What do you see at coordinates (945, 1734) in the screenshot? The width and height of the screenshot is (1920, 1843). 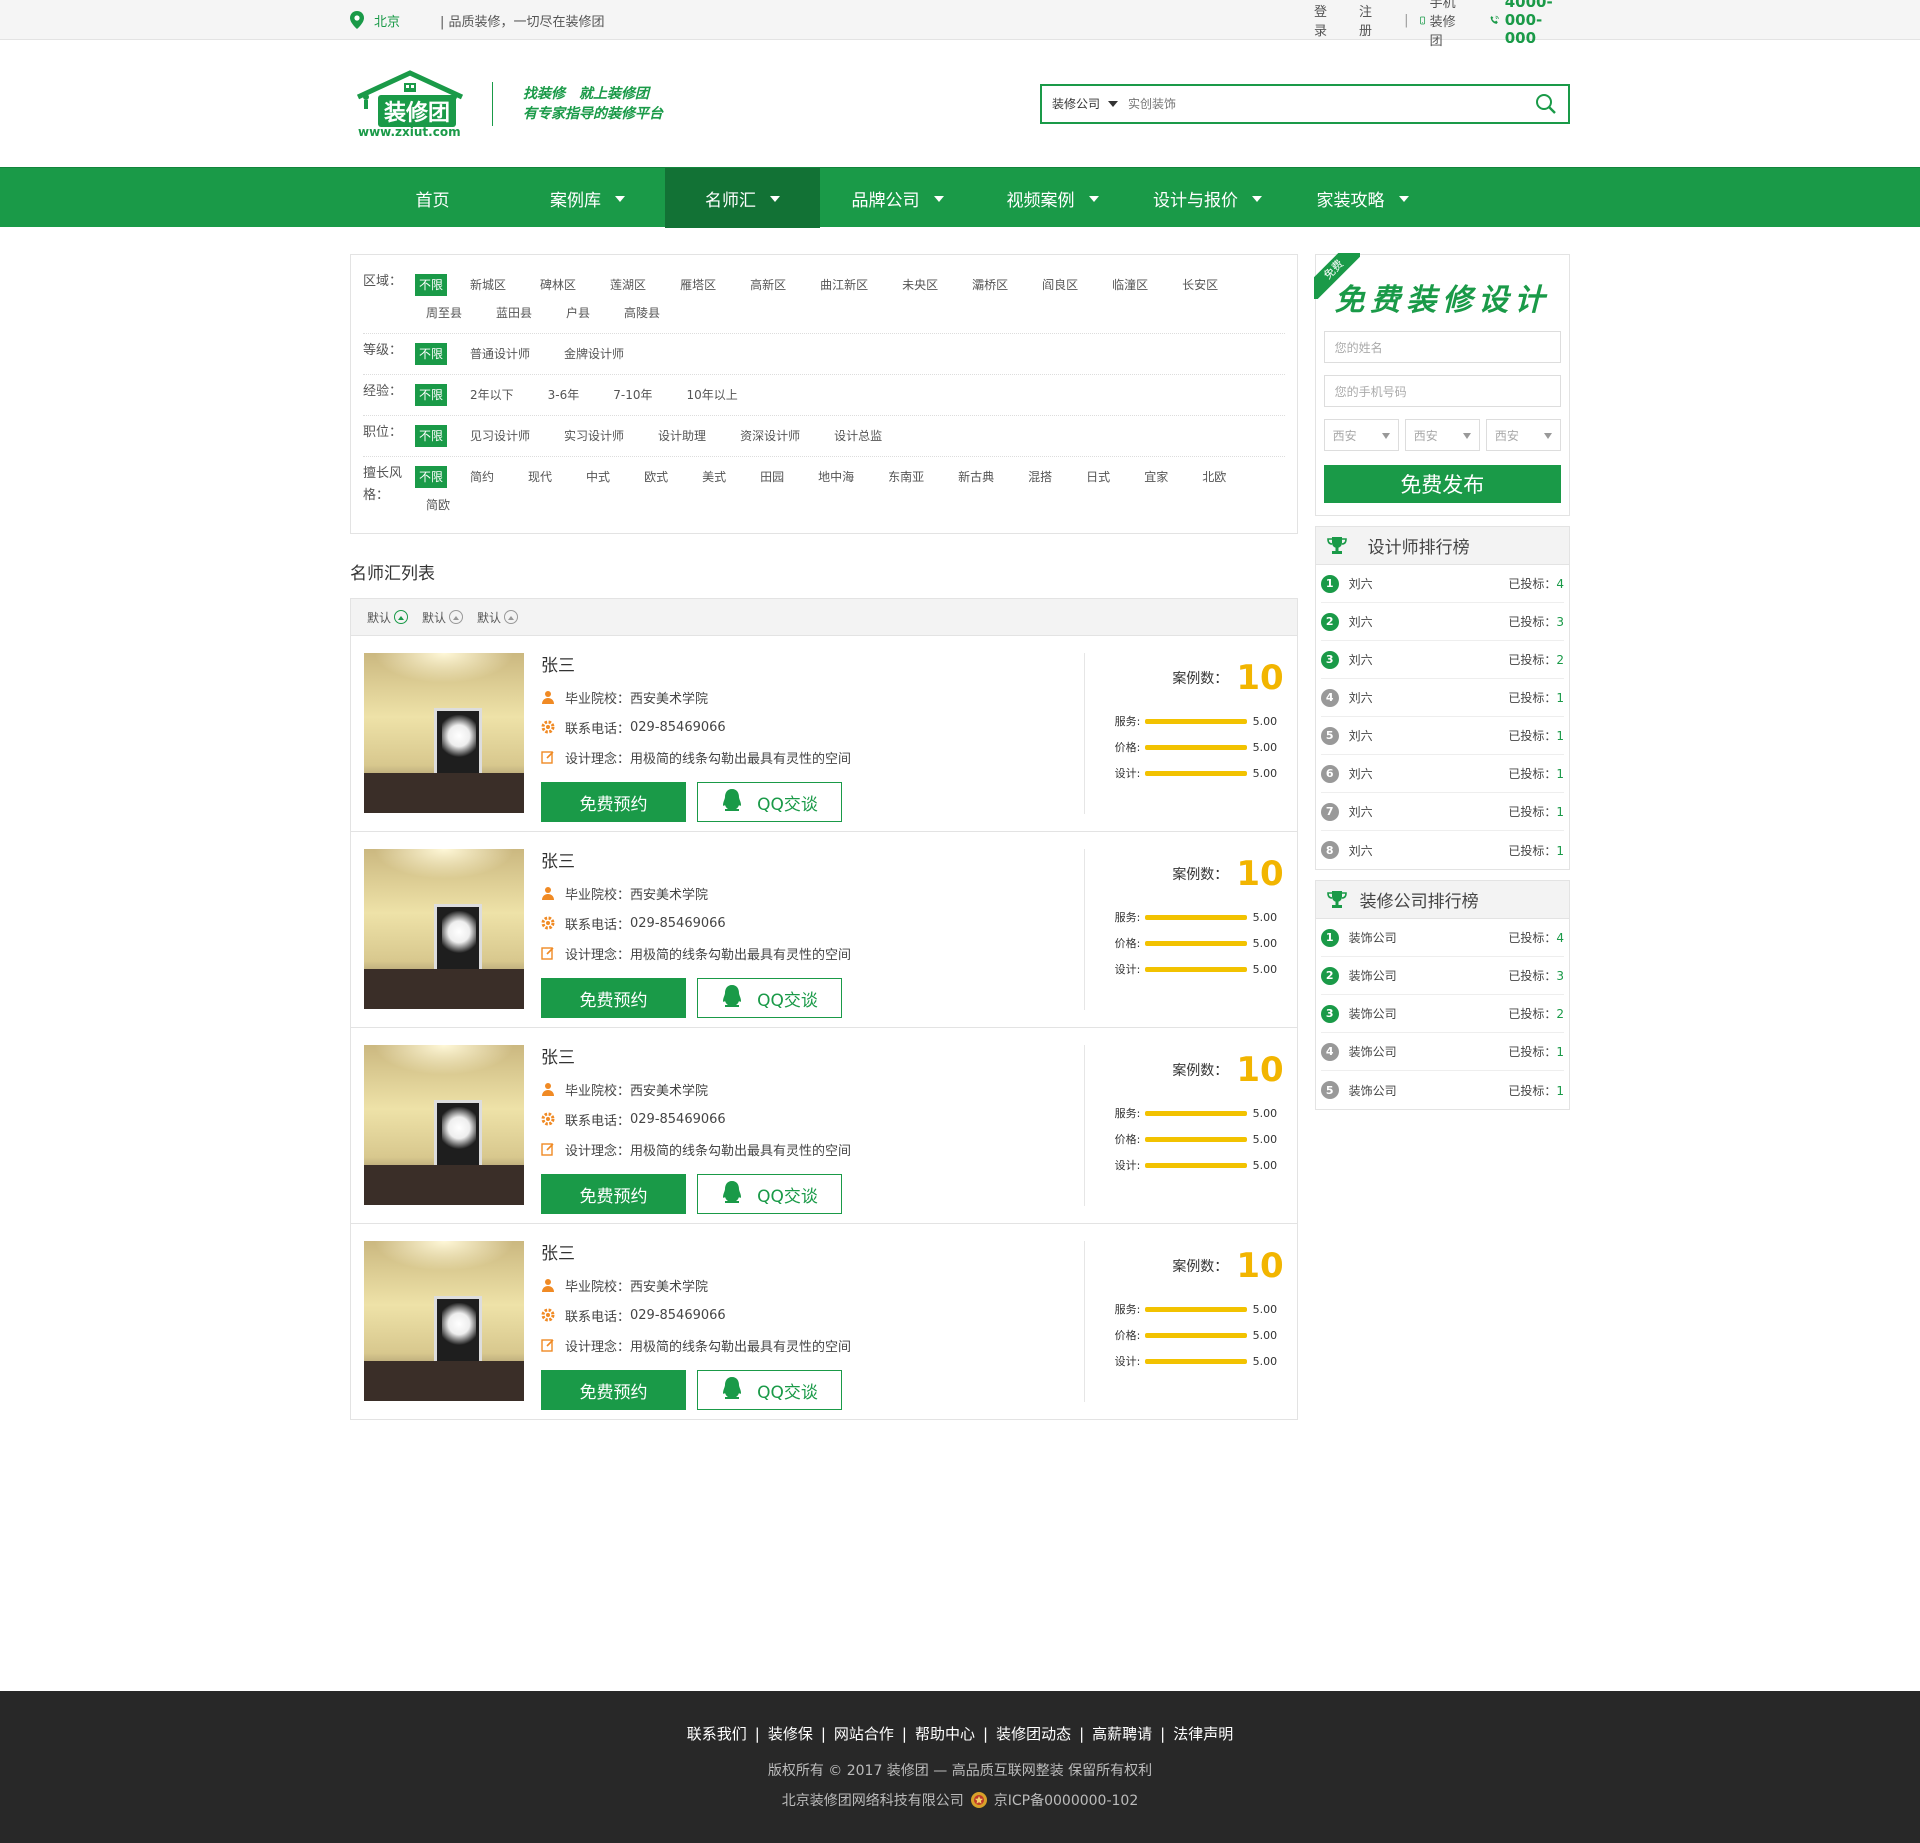 I see `footer-link: 帮助中心` at bounding box center [945, 1734].